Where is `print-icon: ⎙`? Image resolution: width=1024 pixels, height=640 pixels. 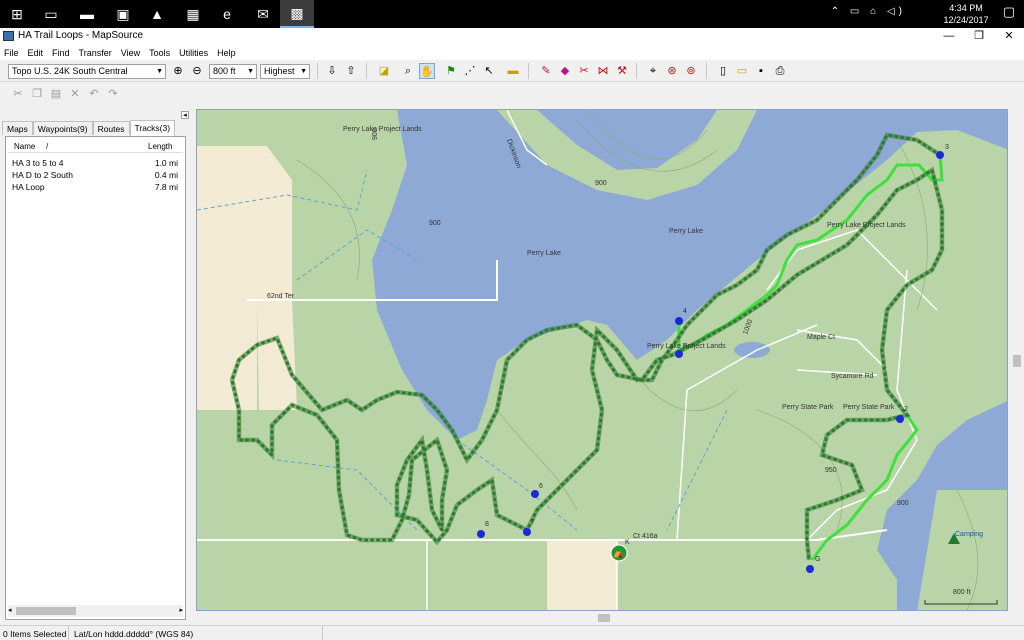 print-icon: ⎙ is located at coordinates (780, 71).